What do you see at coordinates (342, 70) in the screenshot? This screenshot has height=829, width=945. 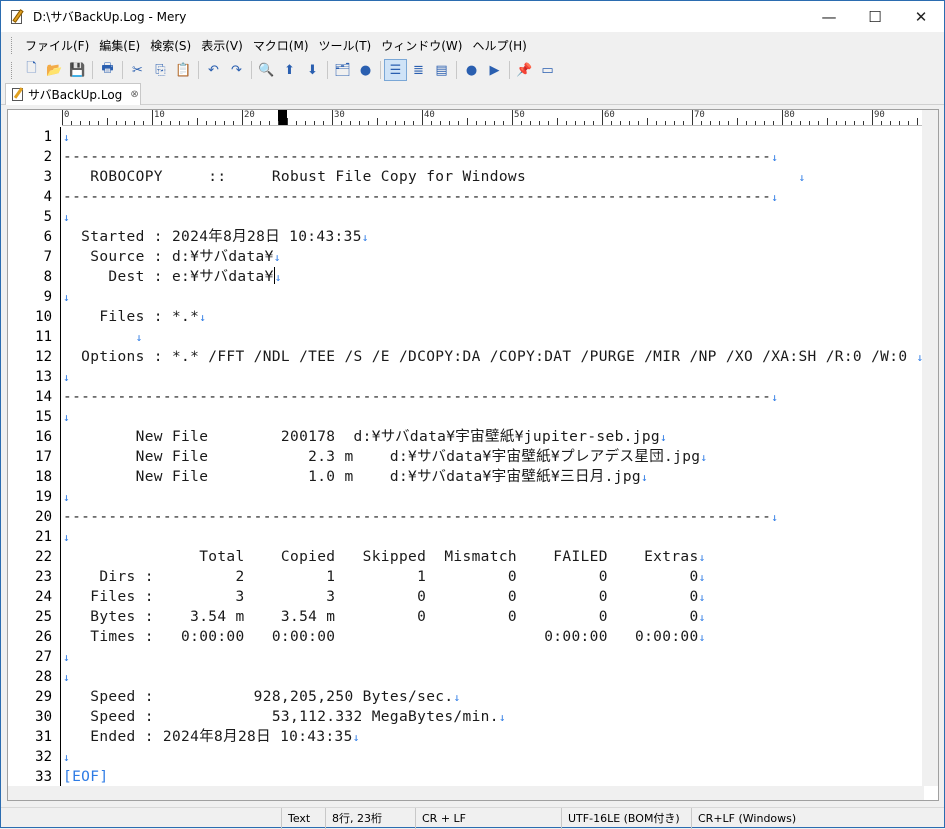 I see `find-in-files-icon: 🗂` at bounding box center [342, 70].